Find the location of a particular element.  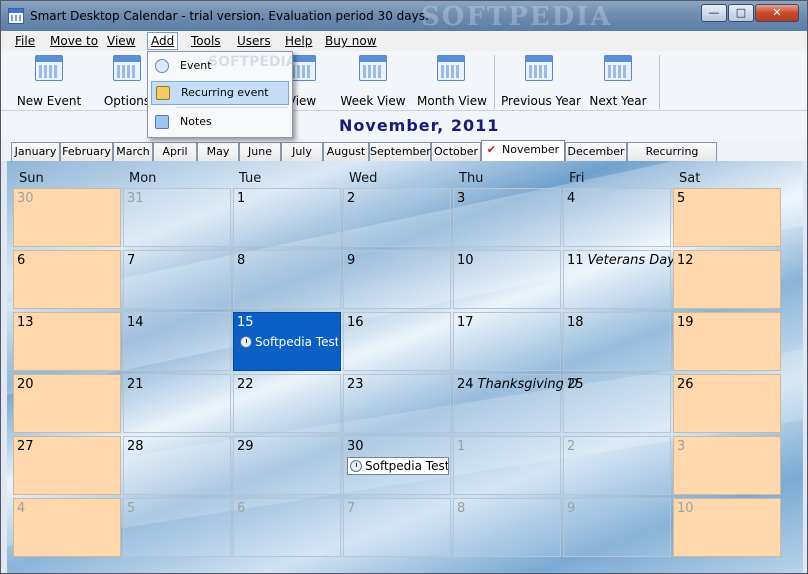

day-cell: 23 is located at coordinates (397, 403).